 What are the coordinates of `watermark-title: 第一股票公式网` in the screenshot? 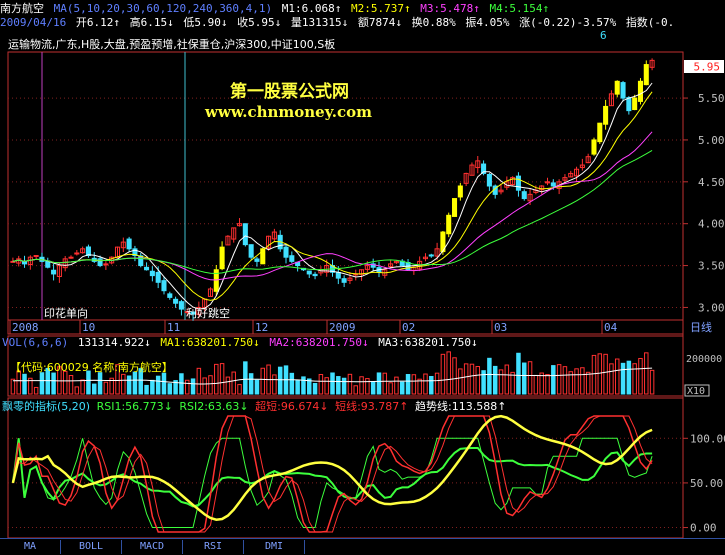 It's located at (289, 92).